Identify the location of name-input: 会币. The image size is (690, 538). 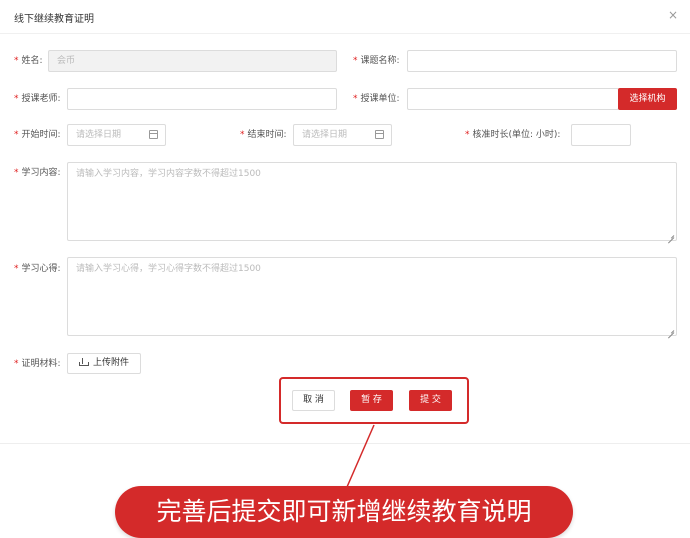
(192, 61).